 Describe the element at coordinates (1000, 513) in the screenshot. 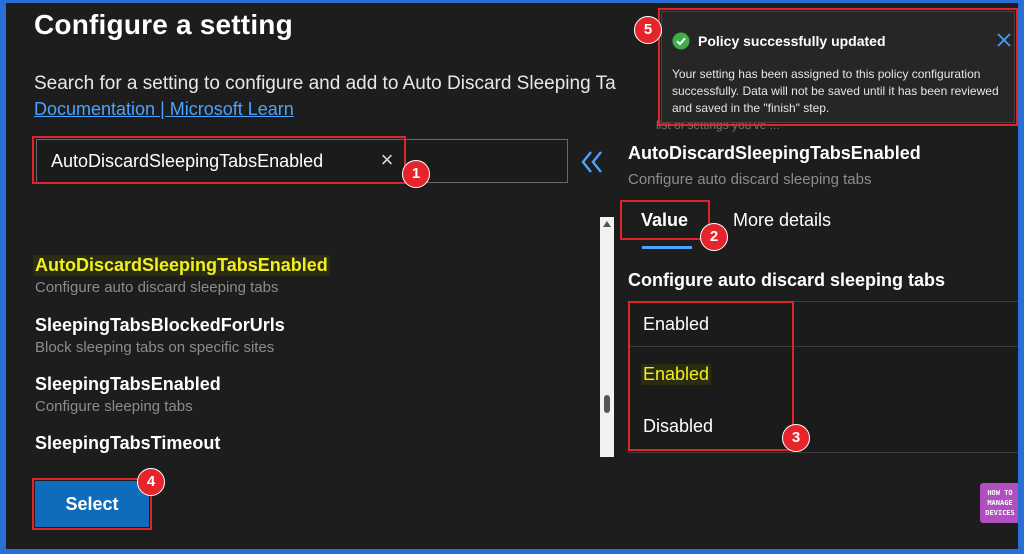

I see `logo-line-3: DEVICES` at that location.